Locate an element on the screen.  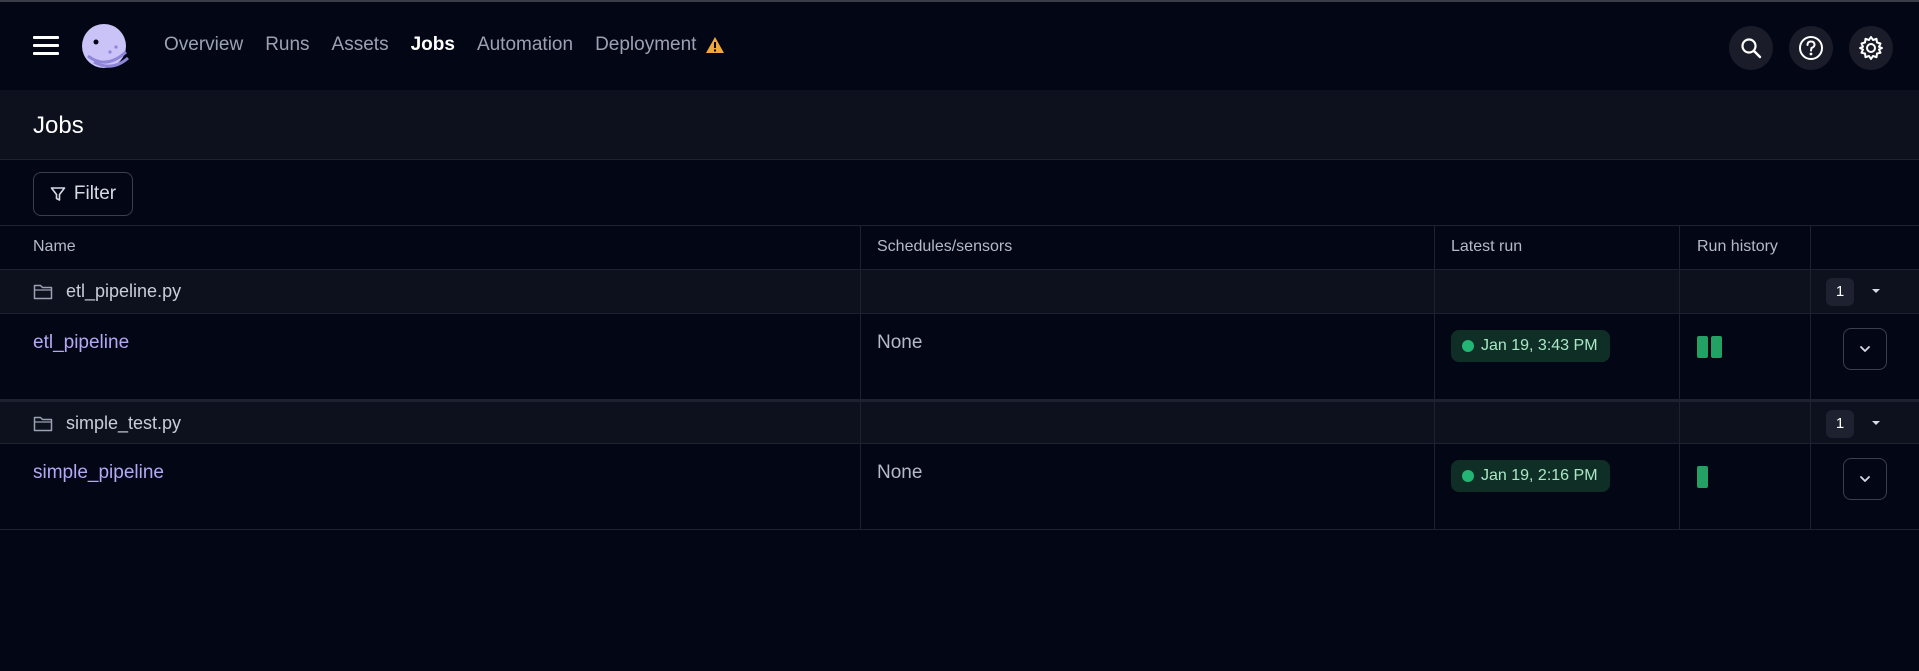
nav-assets-label: Assets is located at coordinates (360, 44).